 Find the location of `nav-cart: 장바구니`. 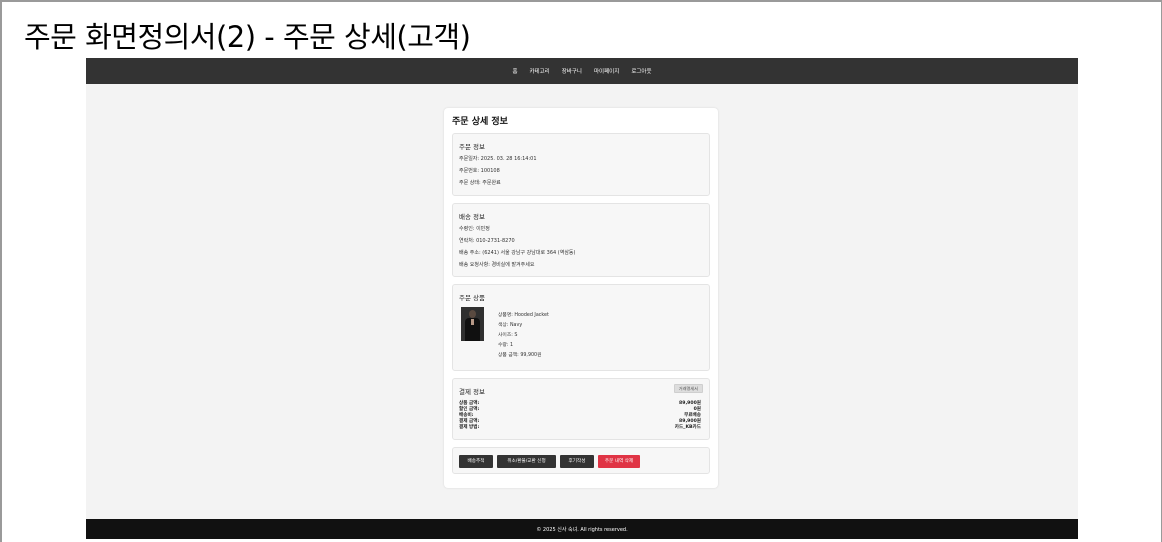

nav-cart: 장바구니 is located at coordinates (572, 71).